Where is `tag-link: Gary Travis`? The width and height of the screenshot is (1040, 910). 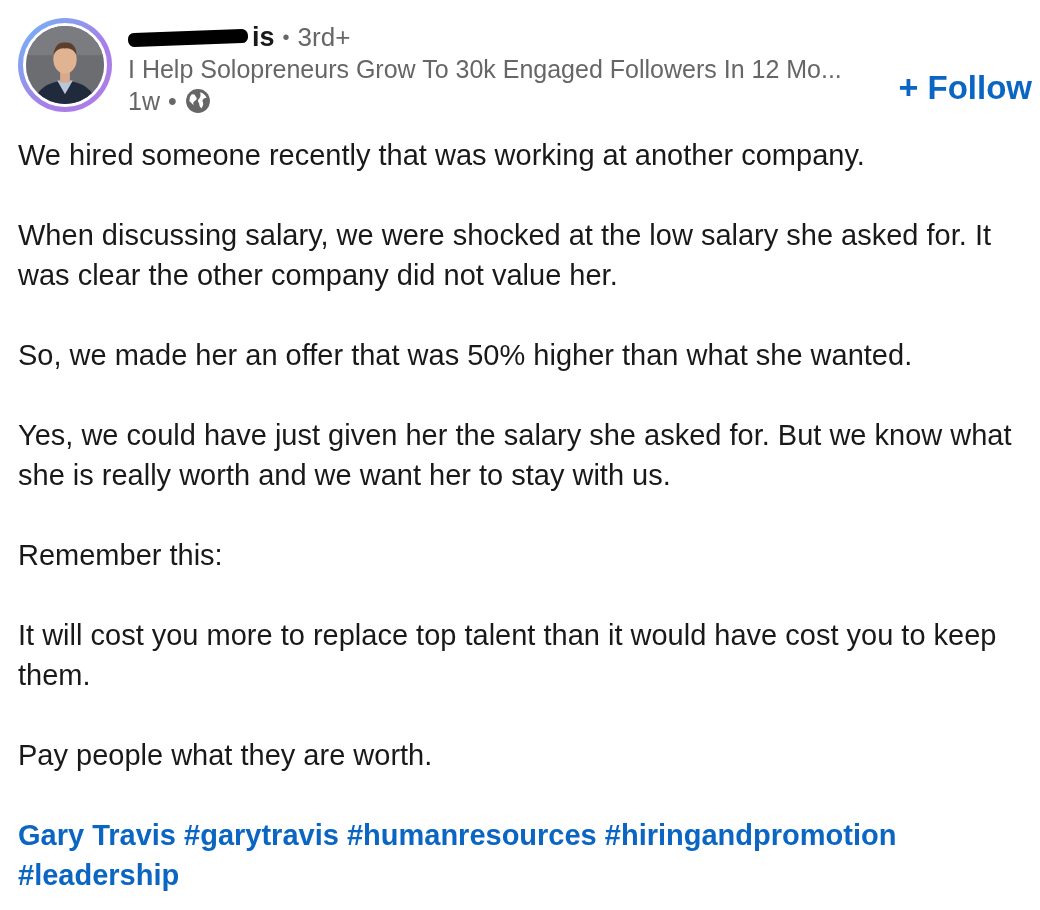 tag-link: Gary Travis is located at coordinates (97, 835).